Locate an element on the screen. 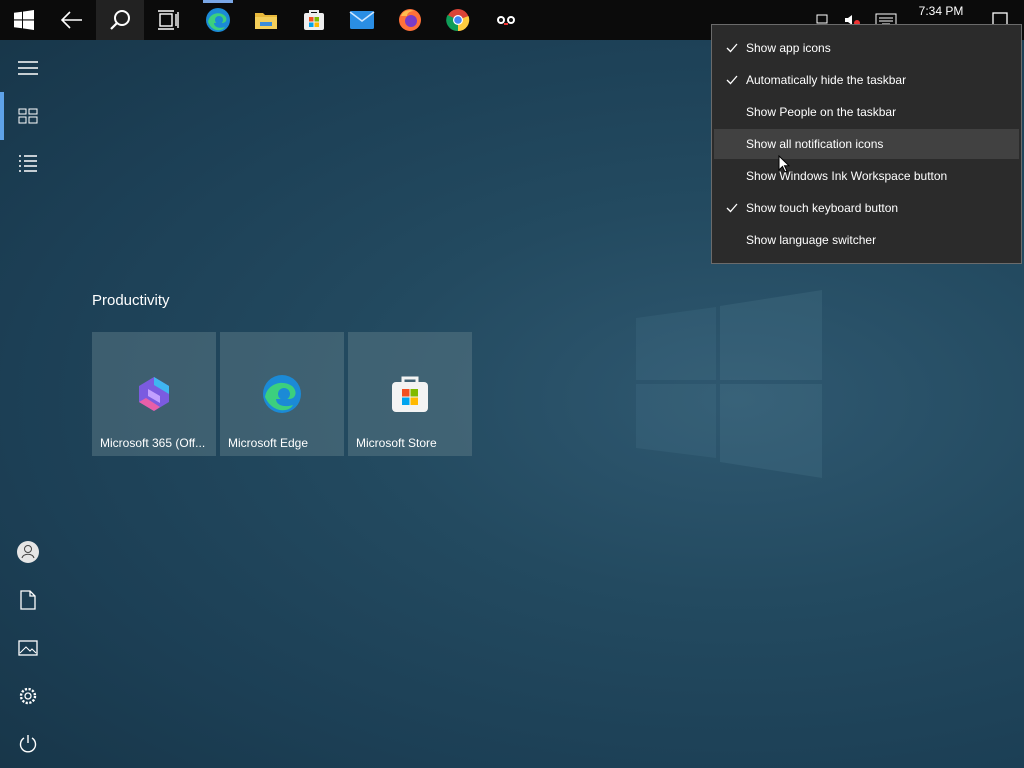  menu-item-show-windows-ink: Show Windows Ink Workspace button is located at coordinates (866, 176).